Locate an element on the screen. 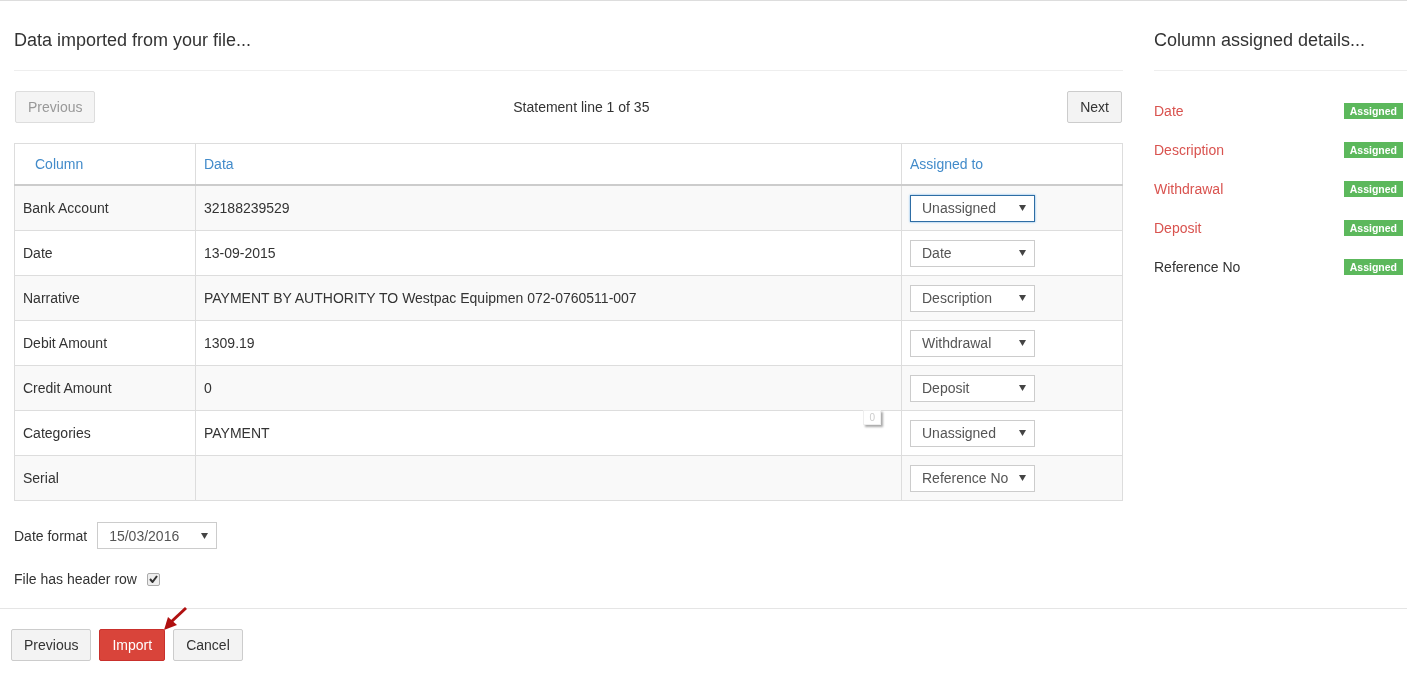 The image size is (1407, 674). assigned-column-name: Deposit is located at coordinates (1178, 227).